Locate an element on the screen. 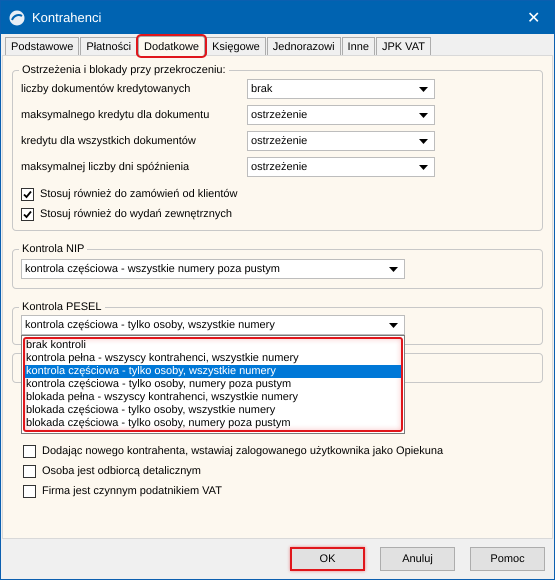  dialog-button: OK is located at coordinates (327, 559).